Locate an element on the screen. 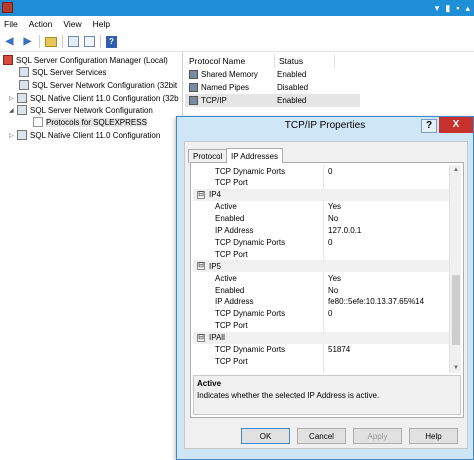 The height and width of the screenshot is (460, 474). tree-item-network-config-32bit: SQL Server Network Configuration (32bit is located at coordinates (98, 85).